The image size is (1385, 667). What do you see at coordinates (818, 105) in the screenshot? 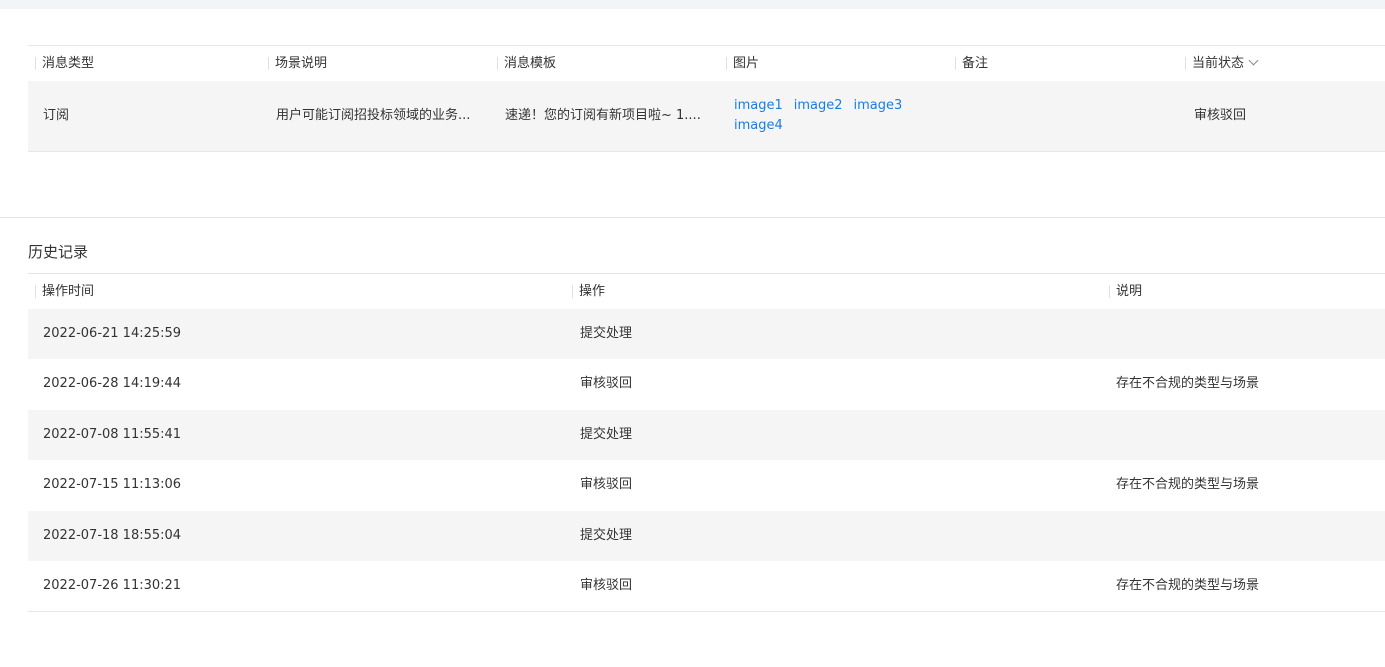
I see `image-link-2: image2` at bounding box center [818, 105].